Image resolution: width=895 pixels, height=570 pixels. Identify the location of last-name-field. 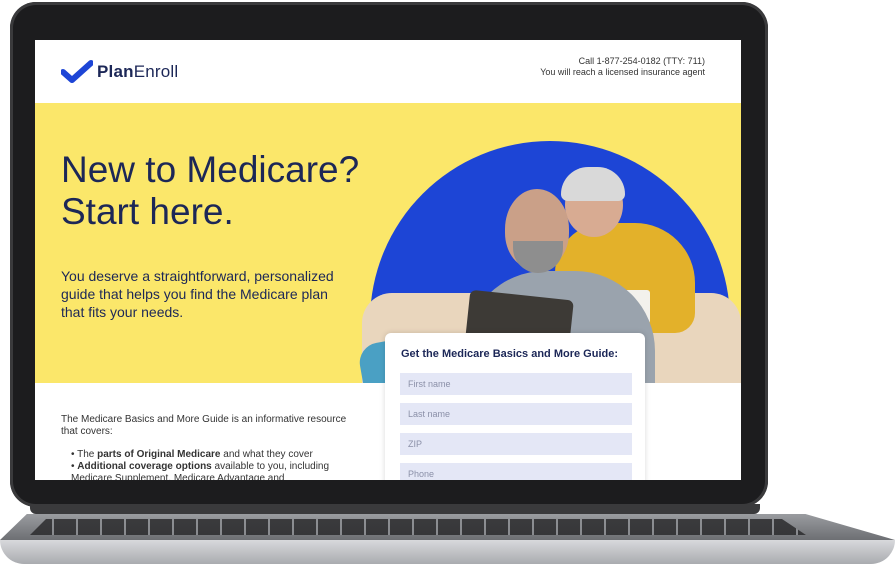
(516, 414).